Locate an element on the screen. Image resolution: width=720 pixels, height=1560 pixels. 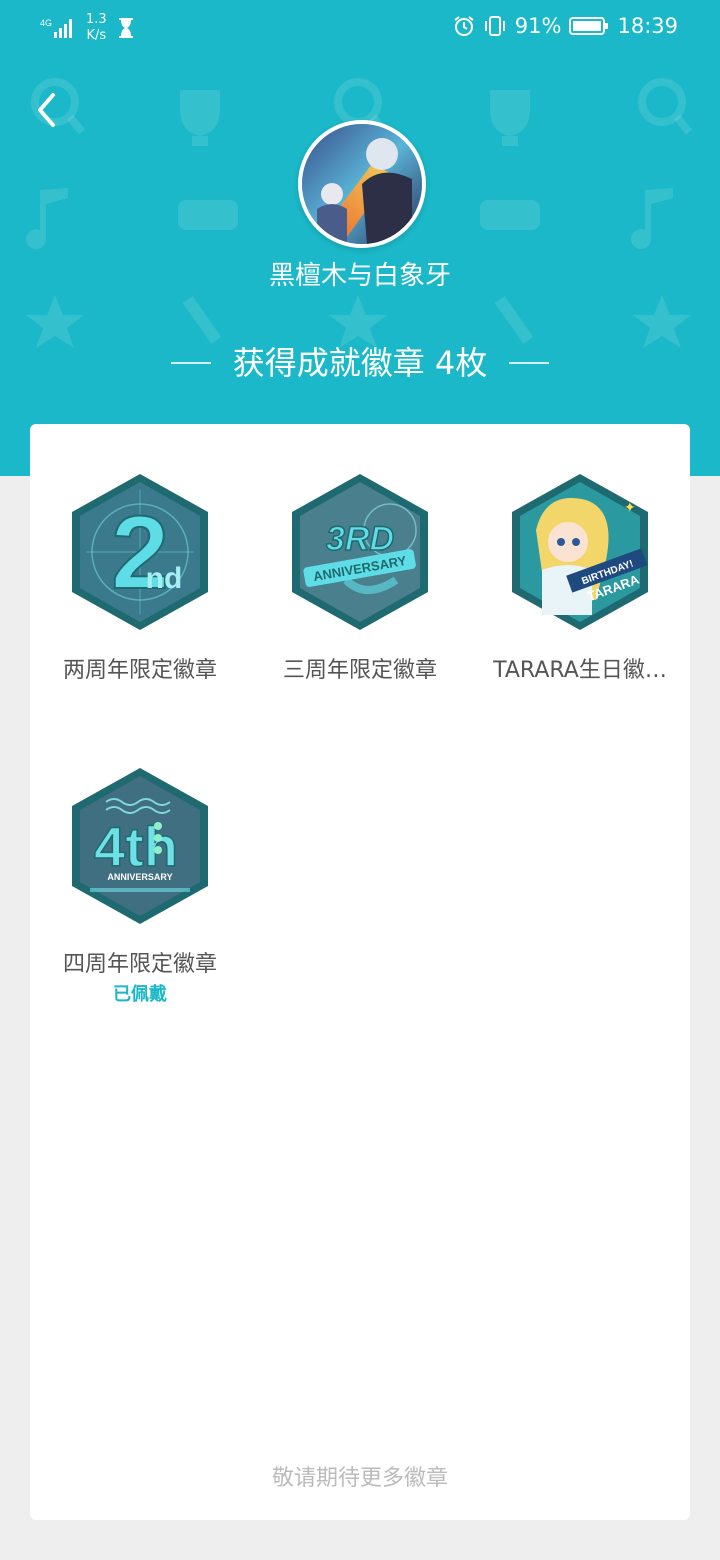
back-button is located at coordinates (46, 110).